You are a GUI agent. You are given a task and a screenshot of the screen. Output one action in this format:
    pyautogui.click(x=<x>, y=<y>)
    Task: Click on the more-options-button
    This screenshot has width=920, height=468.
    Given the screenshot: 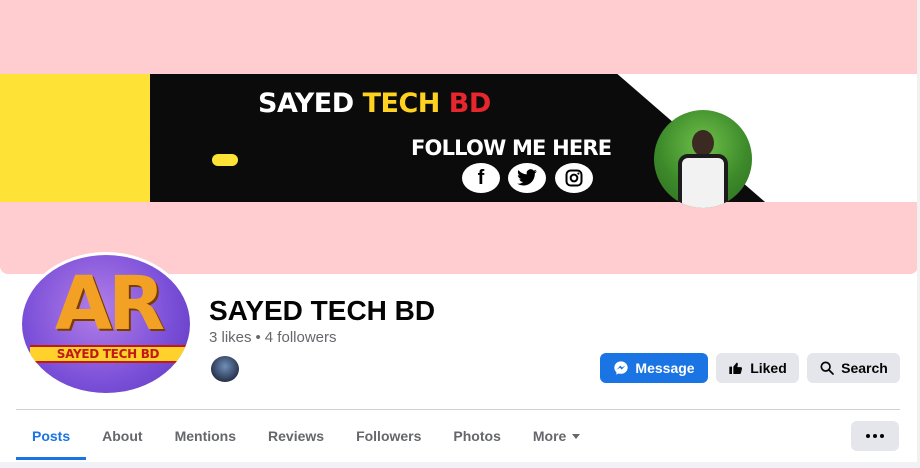 What is the action you would take?
    pyautogui.click(x=875, y=436)
    